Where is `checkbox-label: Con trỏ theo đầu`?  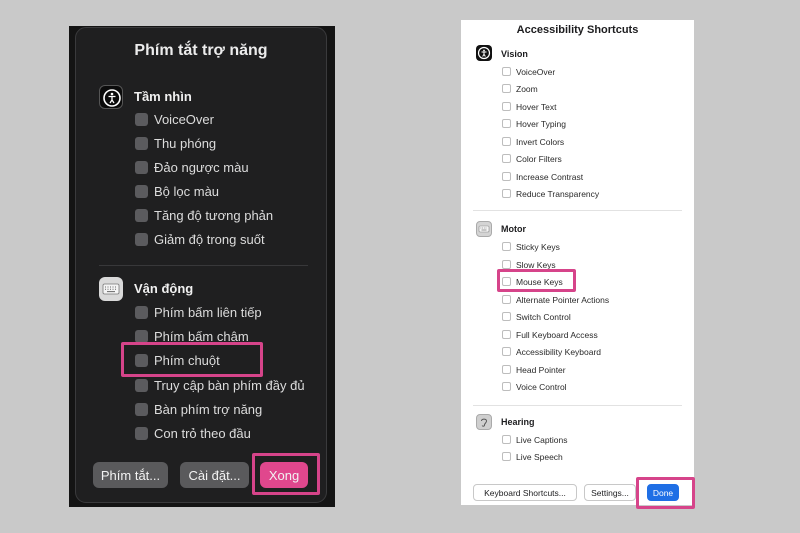 checkbox-label: Con trỏ theo đầu is located at coordinates (202, 433).